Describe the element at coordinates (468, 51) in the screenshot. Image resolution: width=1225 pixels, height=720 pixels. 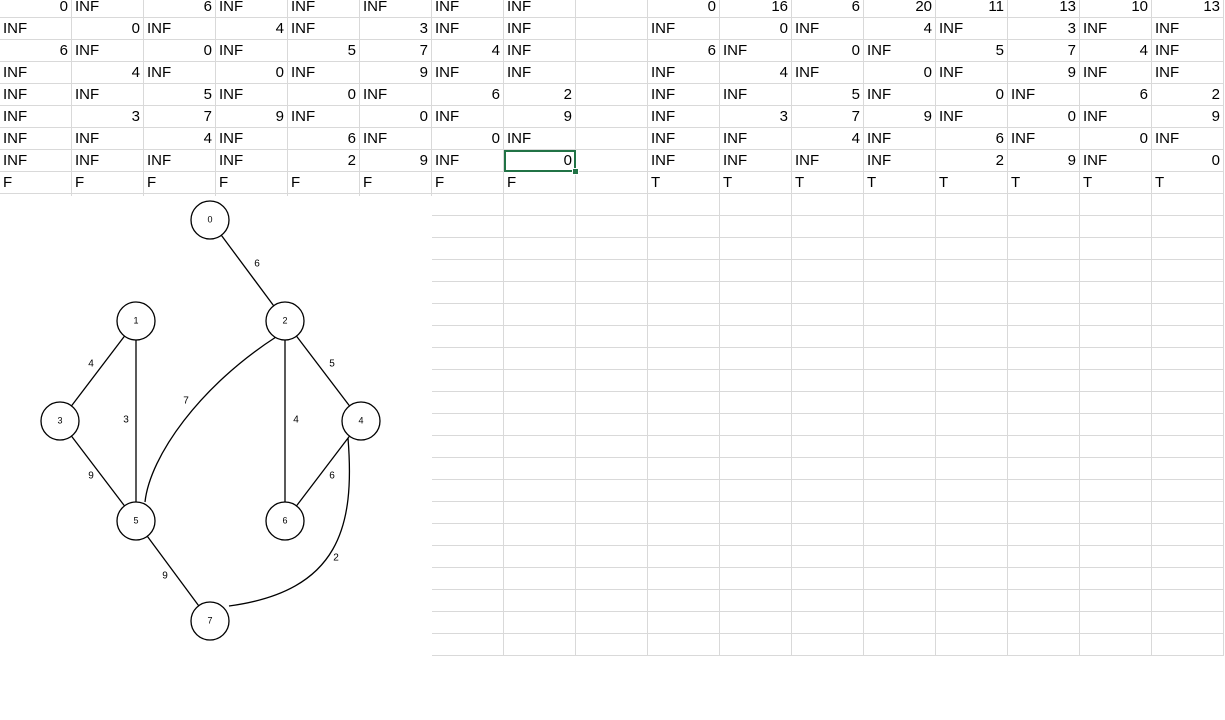
I see `matrix-left-cell: 4` at that location.